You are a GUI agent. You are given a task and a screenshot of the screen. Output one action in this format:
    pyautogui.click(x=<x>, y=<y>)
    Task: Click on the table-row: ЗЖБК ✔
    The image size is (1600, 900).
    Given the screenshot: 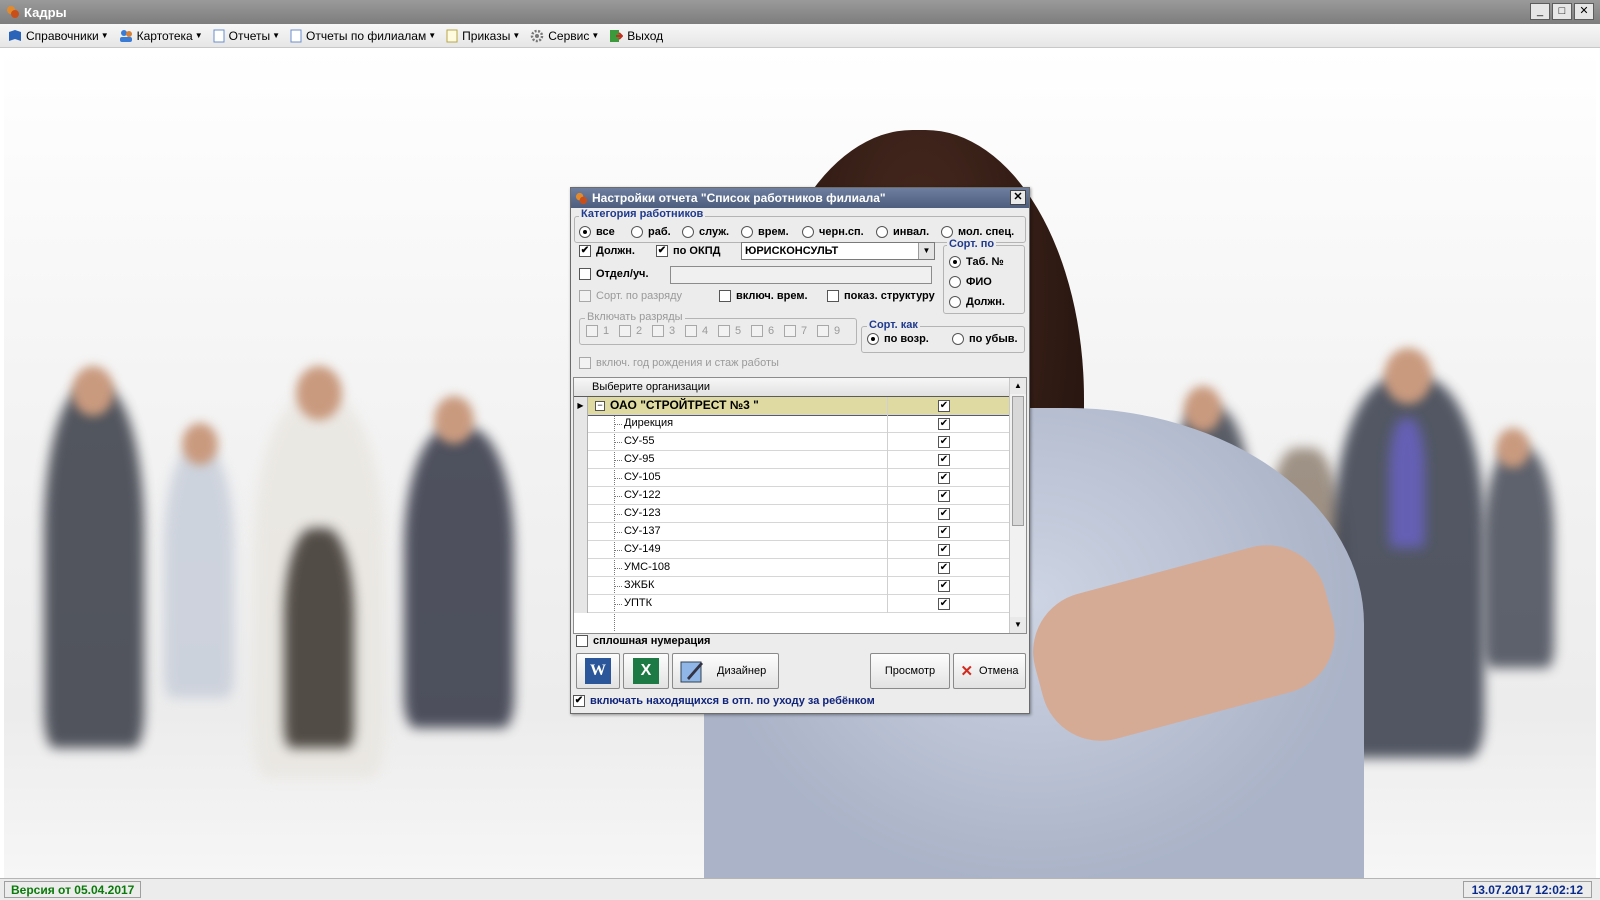 What is the action you would take?
    pyautogui.click(x=792, y=586)
    